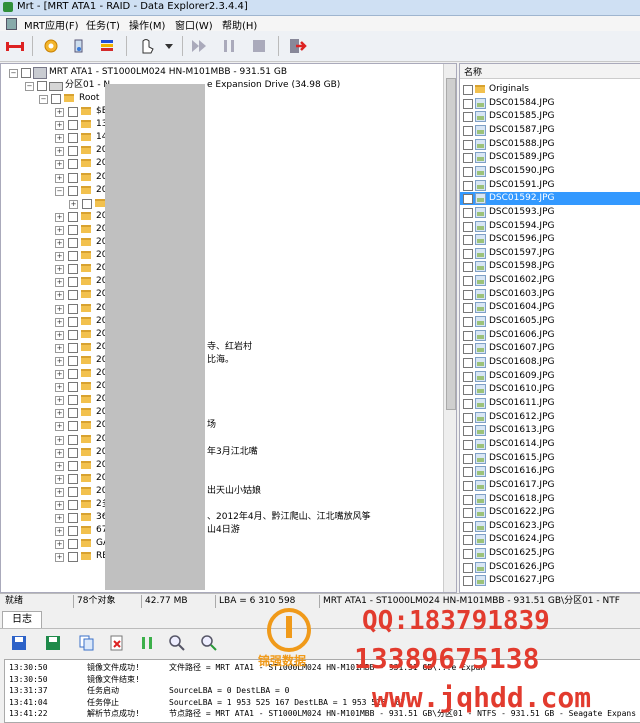 The image size is (640, 723). I want to click on menu-task: 任务(T), so click(103, 24).